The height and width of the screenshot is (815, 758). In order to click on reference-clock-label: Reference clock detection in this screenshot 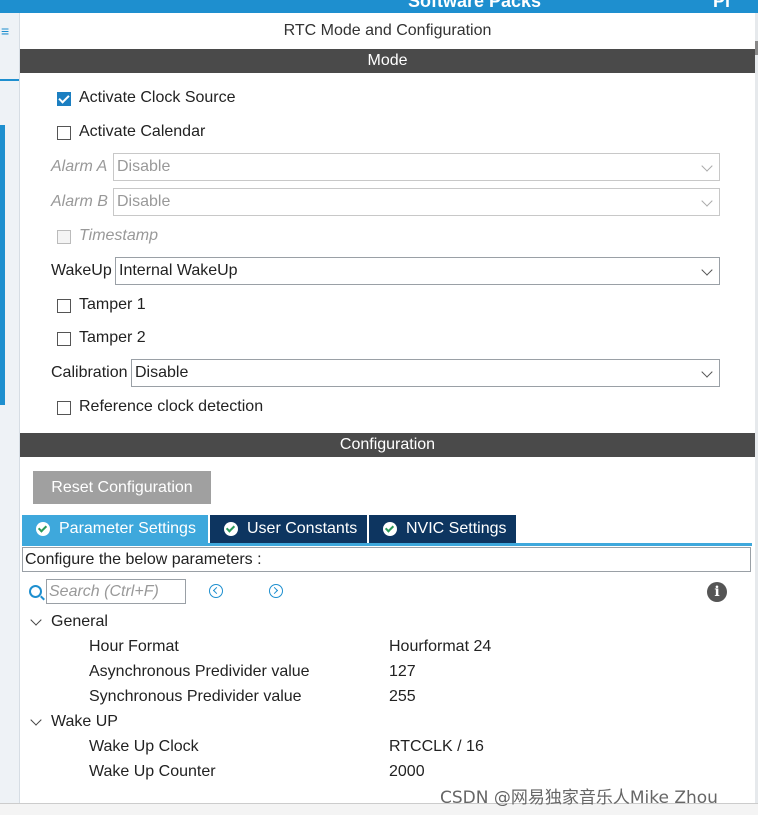, I will do `click(171, 406)`.